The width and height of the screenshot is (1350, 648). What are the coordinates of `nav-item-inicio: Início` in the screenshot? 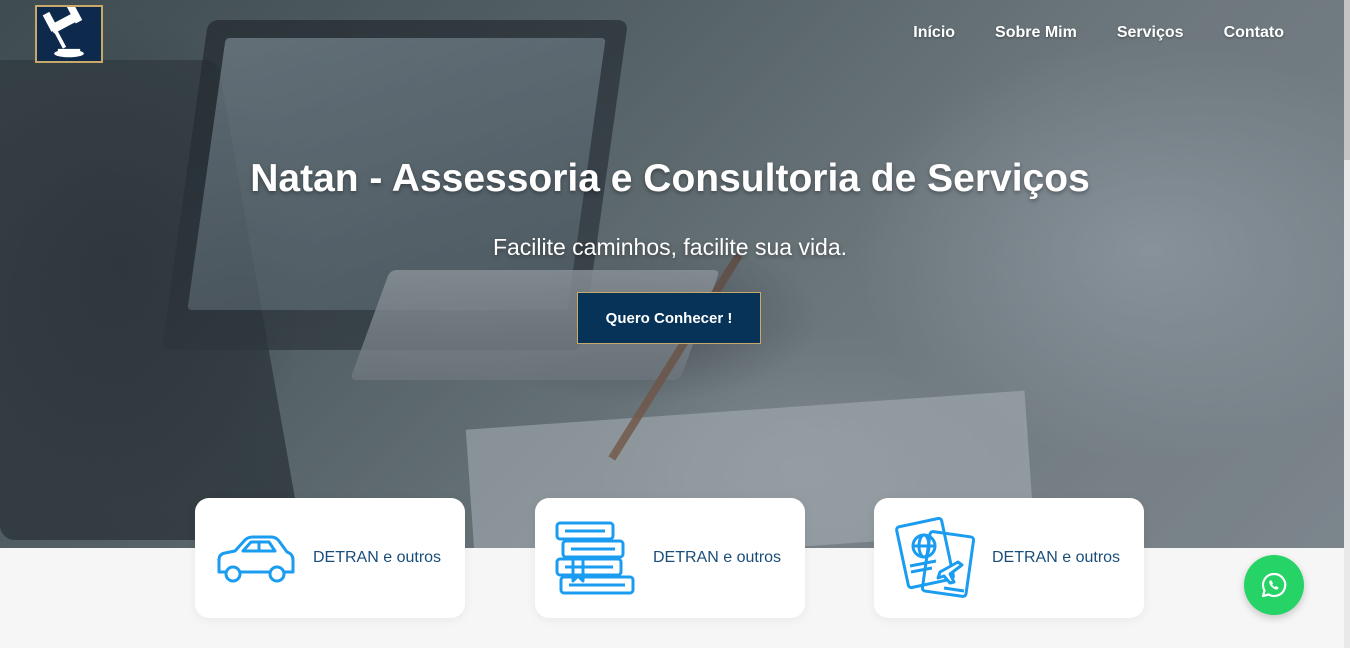 It's located at (934, 33).